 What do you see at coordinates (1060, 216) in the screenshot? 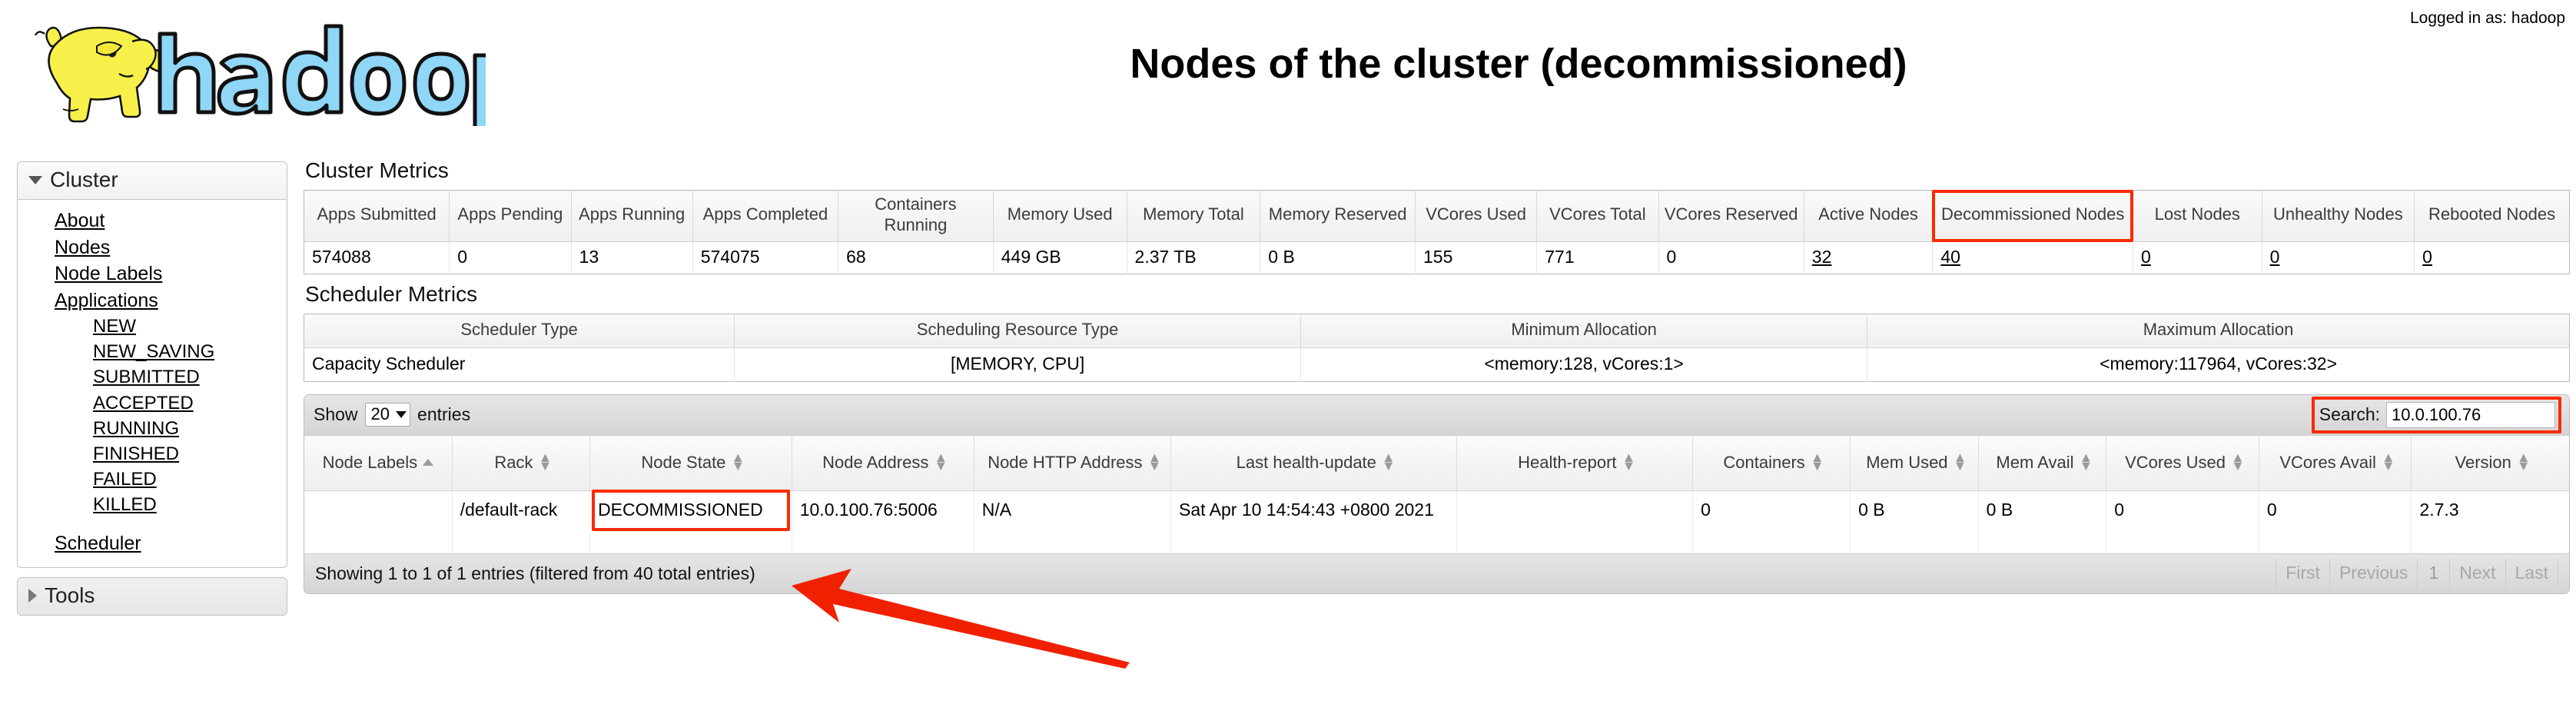
I see `col-memory-used: Memory Used` at bounding box center [1060, 216].